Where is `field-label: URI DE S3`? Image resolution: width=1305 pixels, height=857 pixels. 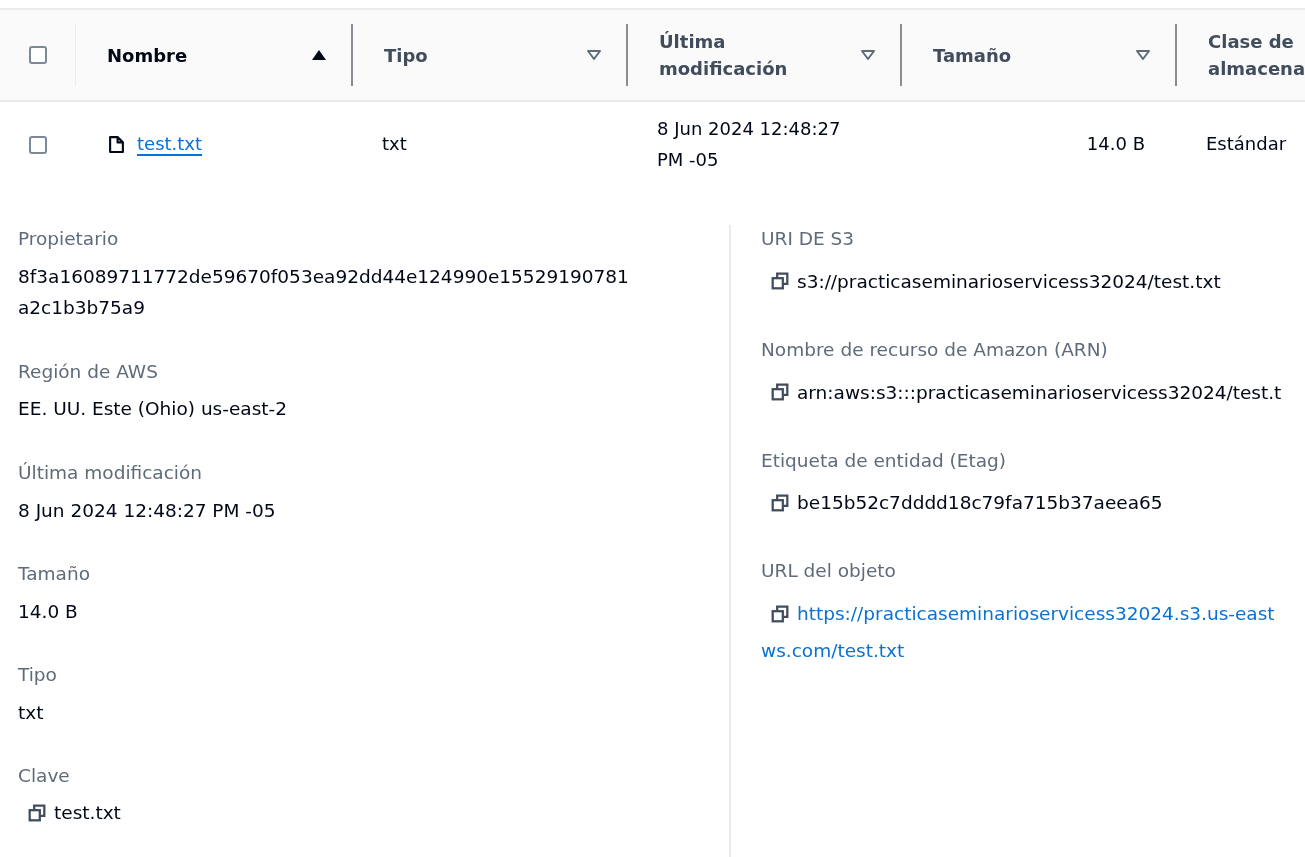
field-label: URI DE S3 is located at coordinates (808, 239).